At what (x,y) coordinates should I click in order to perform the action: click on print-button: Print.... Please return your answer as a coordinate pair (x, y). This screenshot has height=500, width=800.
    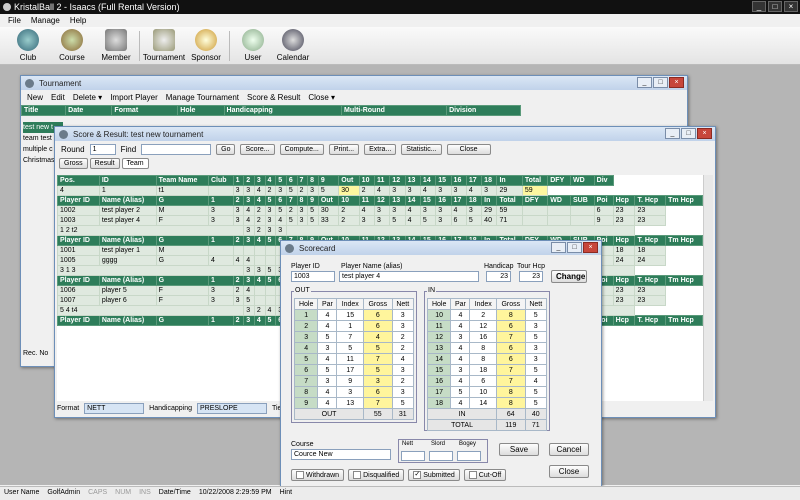
    Looking at the image, I should click on (344, 149).